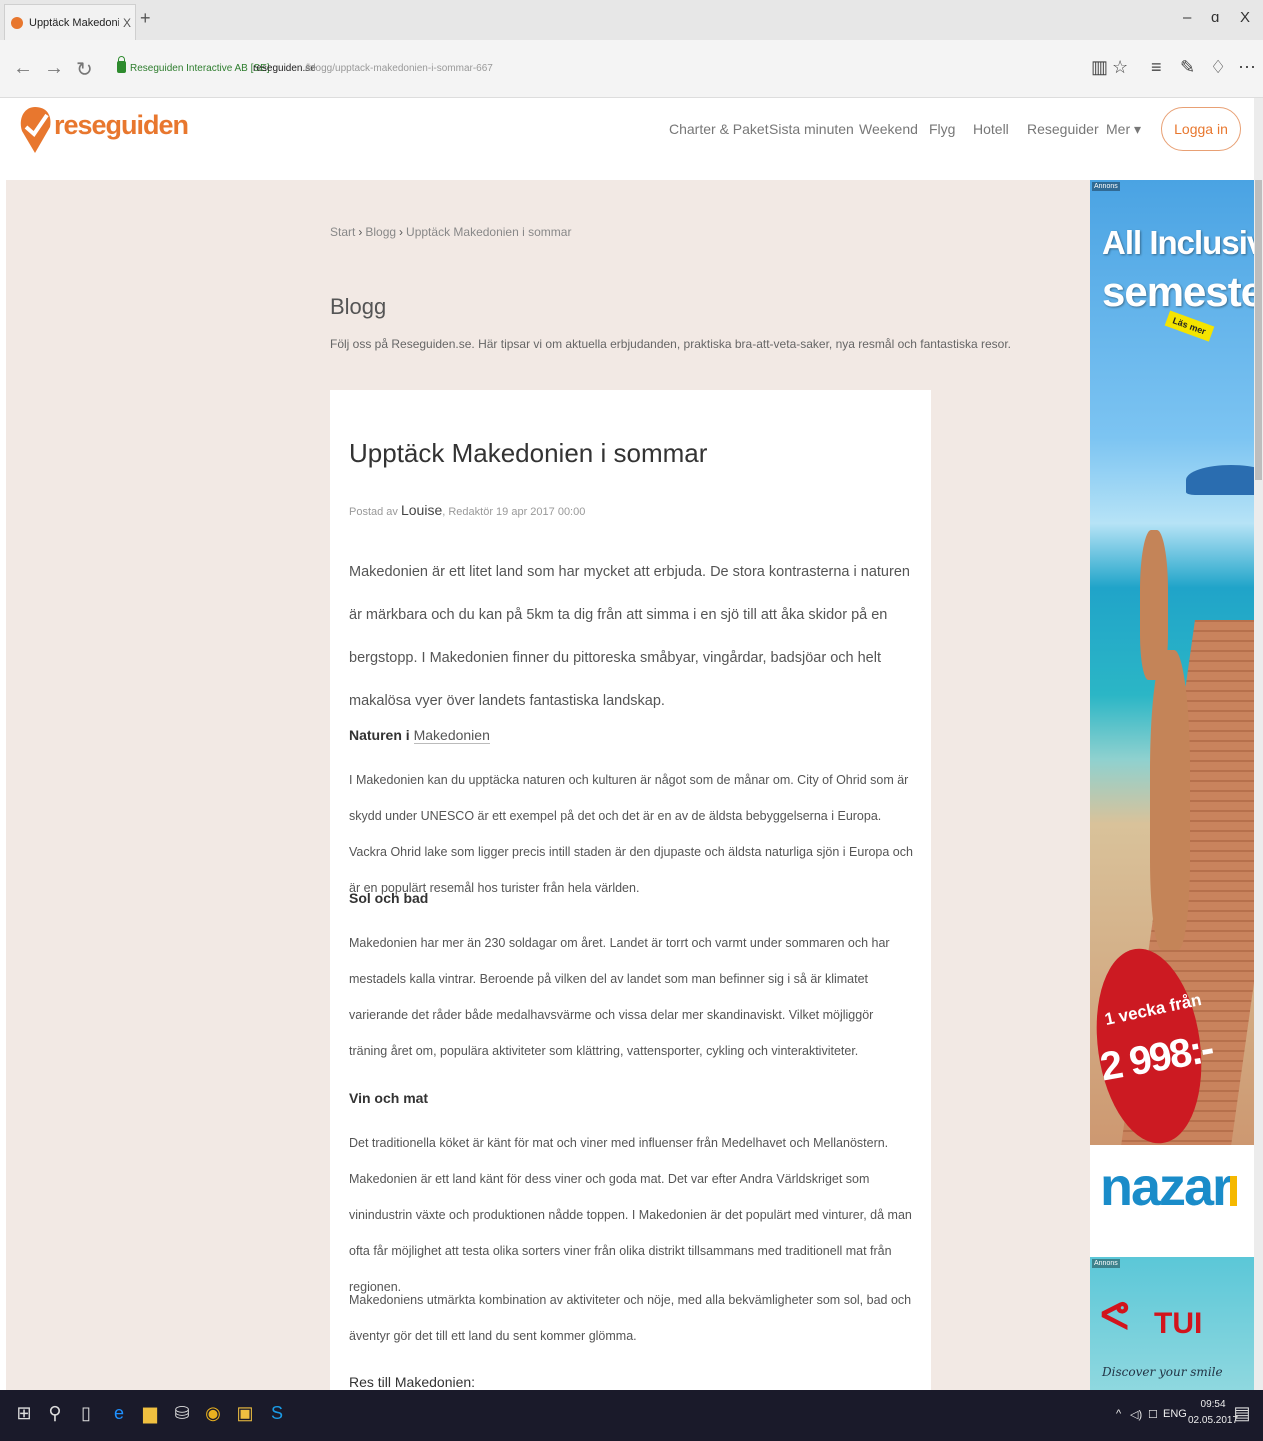 The height and width of the screenshot is (1441, 1263). I want to click on refresh-icon: ↻, so click(84, 69).